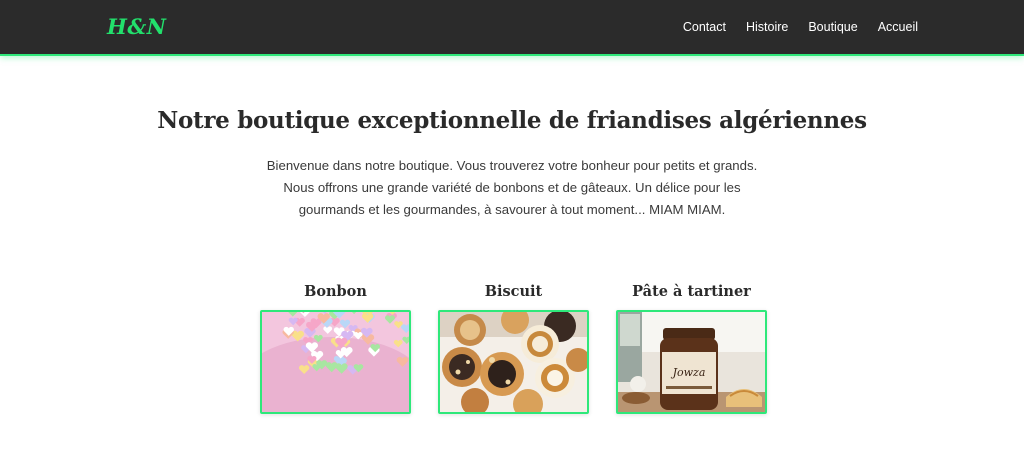 This screenshot has width=1024, height=464. Describe the element at coordinates (704, 27) in the screenshot. I see `nav-link-contact: Contact` at that location.